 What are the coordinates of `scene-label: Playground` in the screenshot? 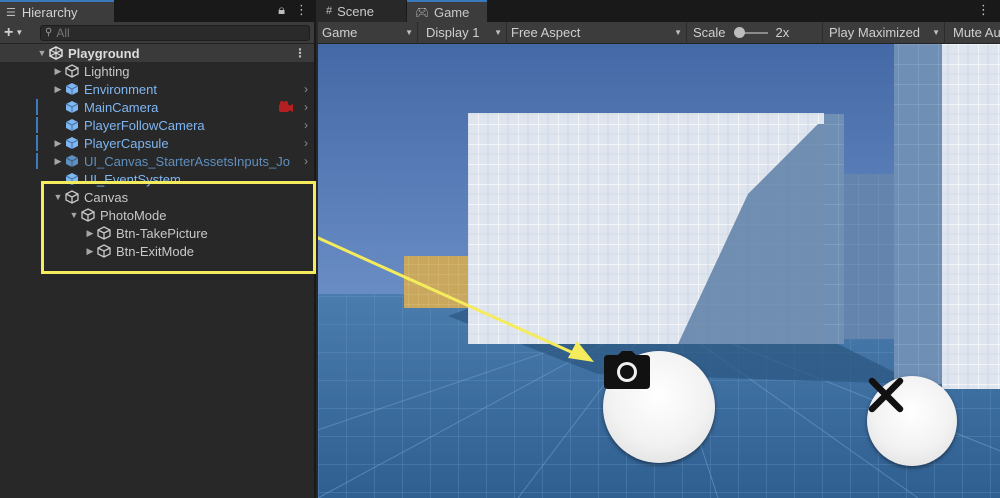 It's located at (104, 53).